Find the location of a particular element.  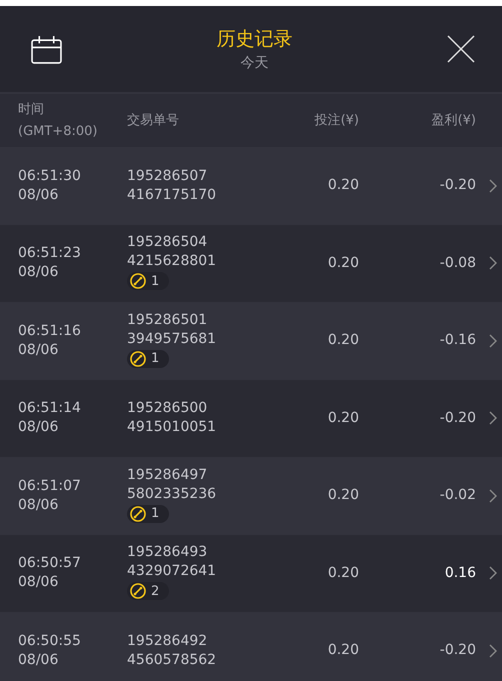

order-id: 195286507 is located at coordinates (167, 176).